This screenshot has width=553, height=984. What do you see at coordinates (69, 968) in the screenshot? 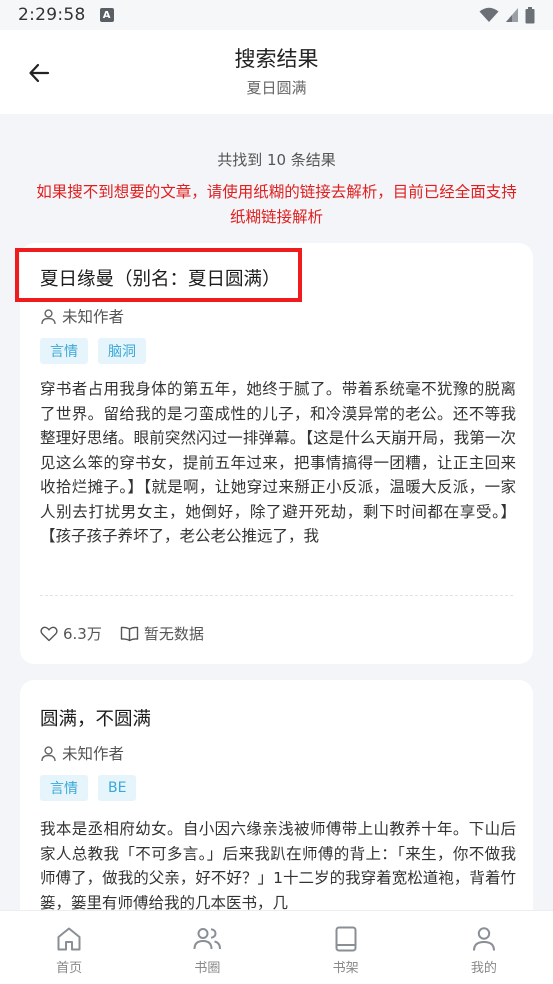
I see `tab-label: 首页` at bounding box center [69, 968].